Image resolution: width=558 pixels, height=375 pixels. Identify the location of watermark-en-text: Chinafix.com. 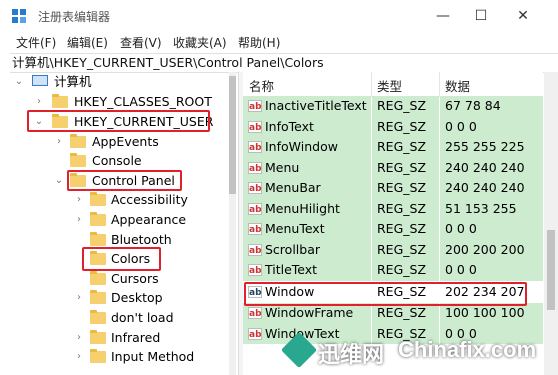
(467, 349).